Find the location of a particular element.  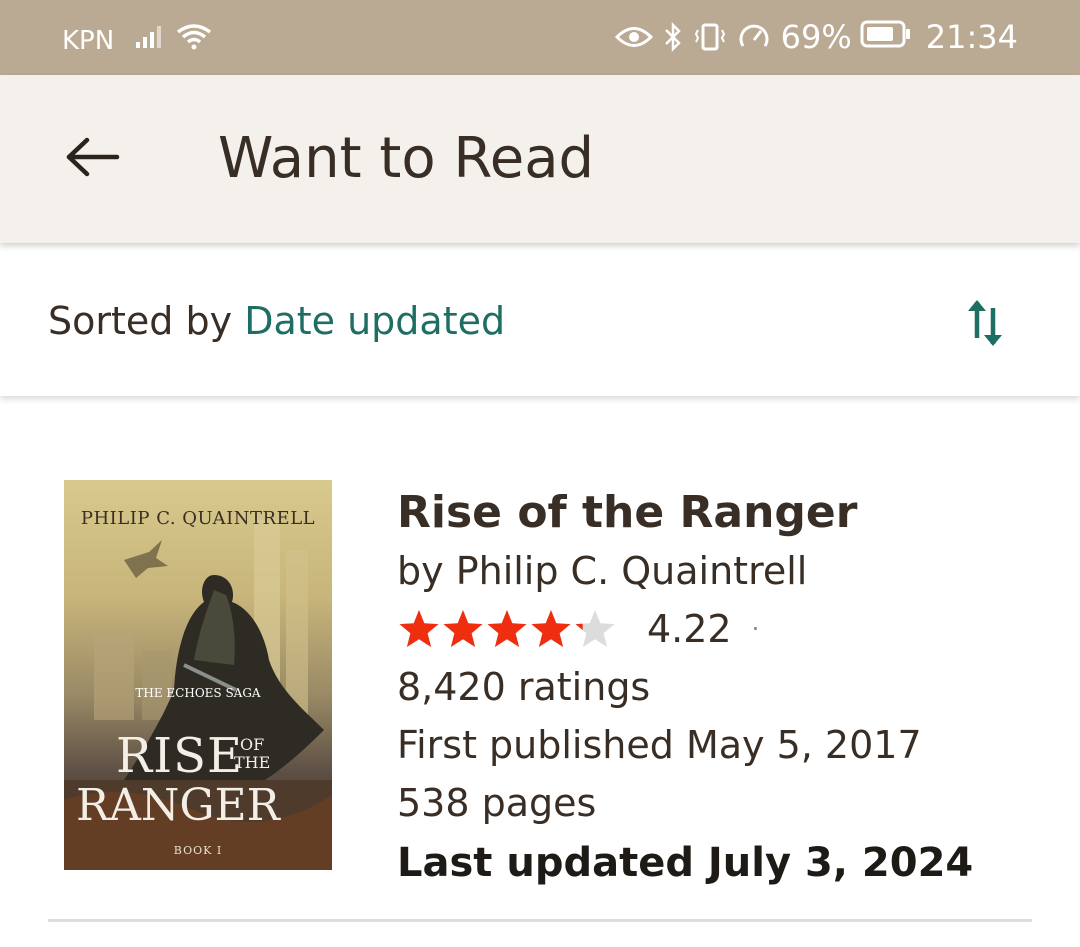

cover-title-of-the: OF THE is located at coordinates (252, 754).